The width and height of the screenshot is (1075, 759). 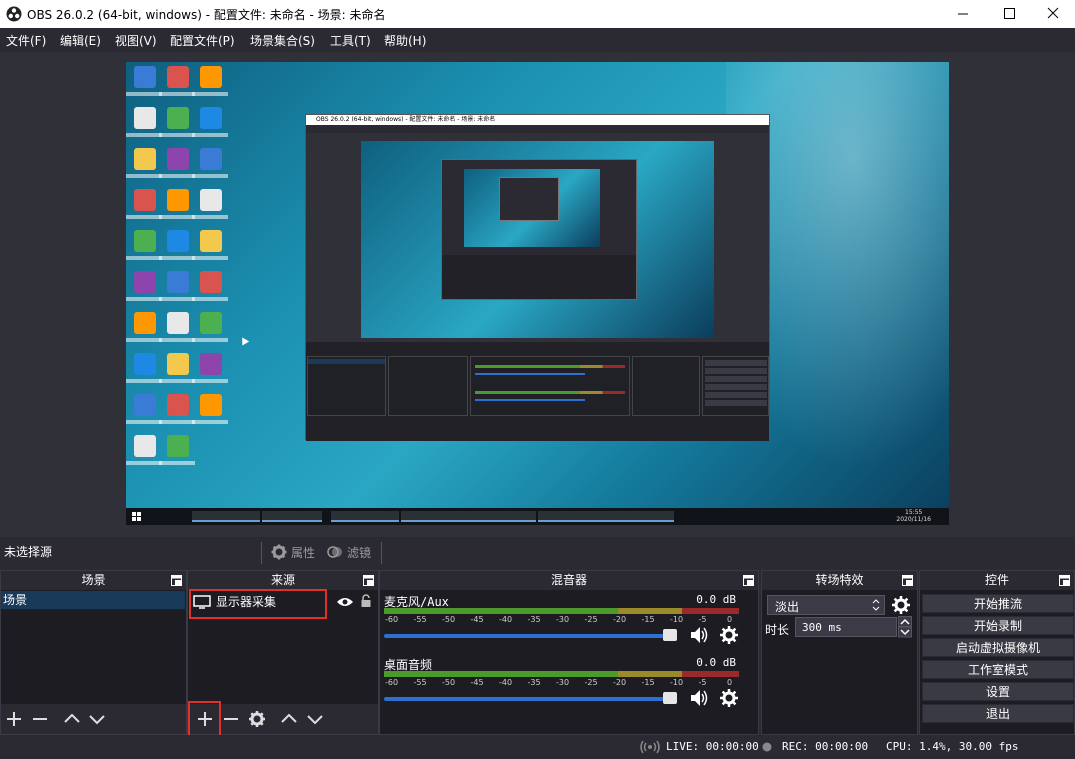 I want to click on close-button, so click(x=1052, y=14).